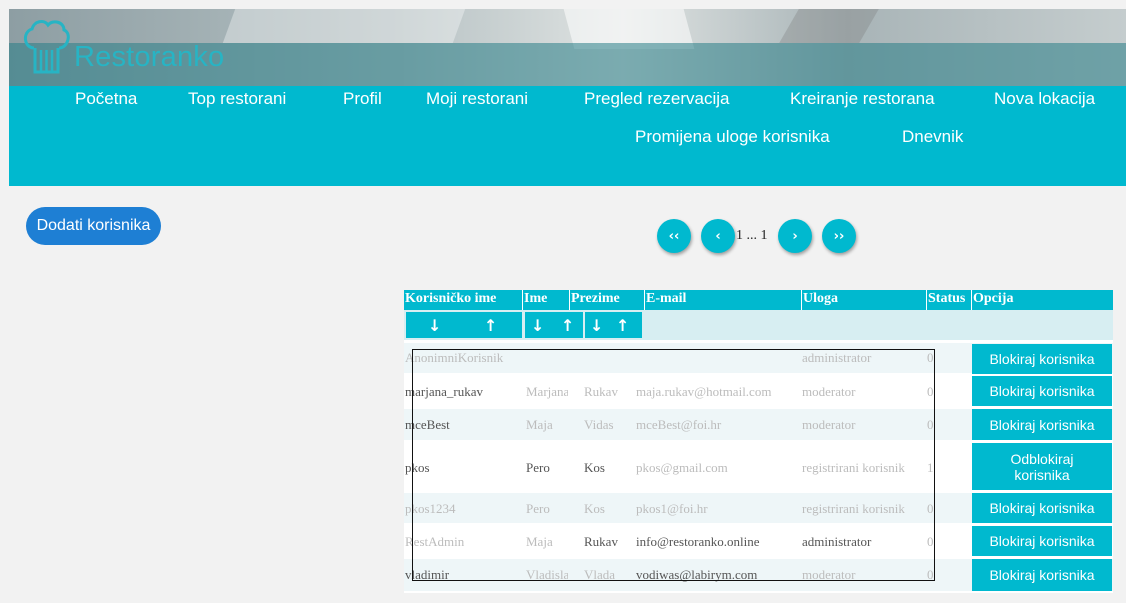  I want to click on sort-controls-row: ↓ ↑ ↓ ↑ ↓ ↑, so click(758, 325).